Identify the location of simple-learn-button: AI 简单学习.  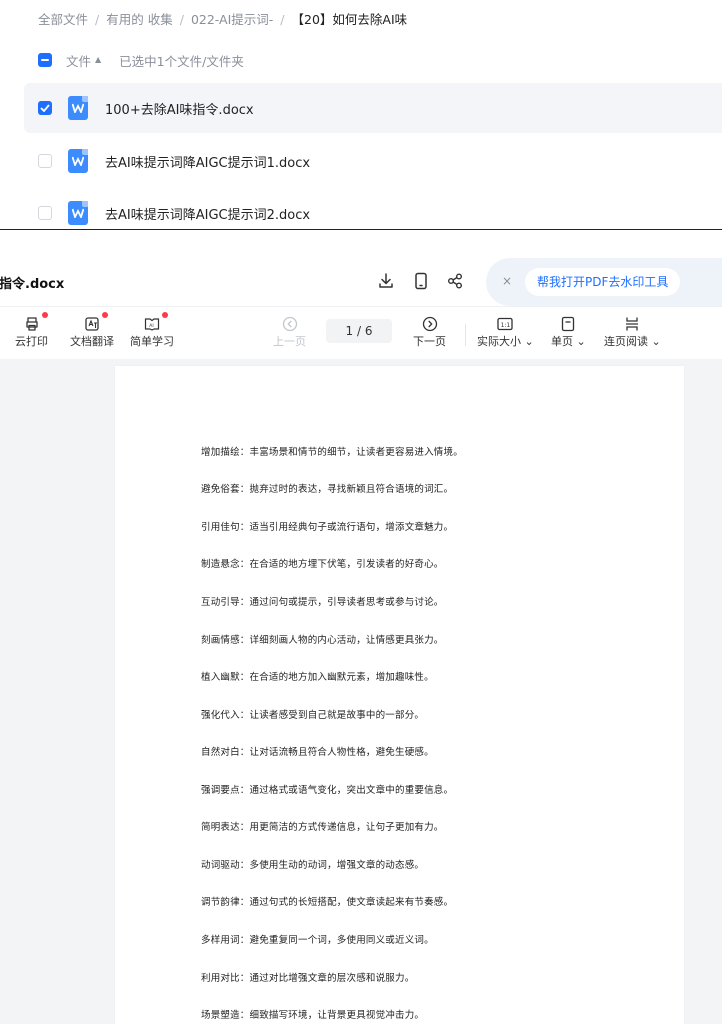
(152, 330).